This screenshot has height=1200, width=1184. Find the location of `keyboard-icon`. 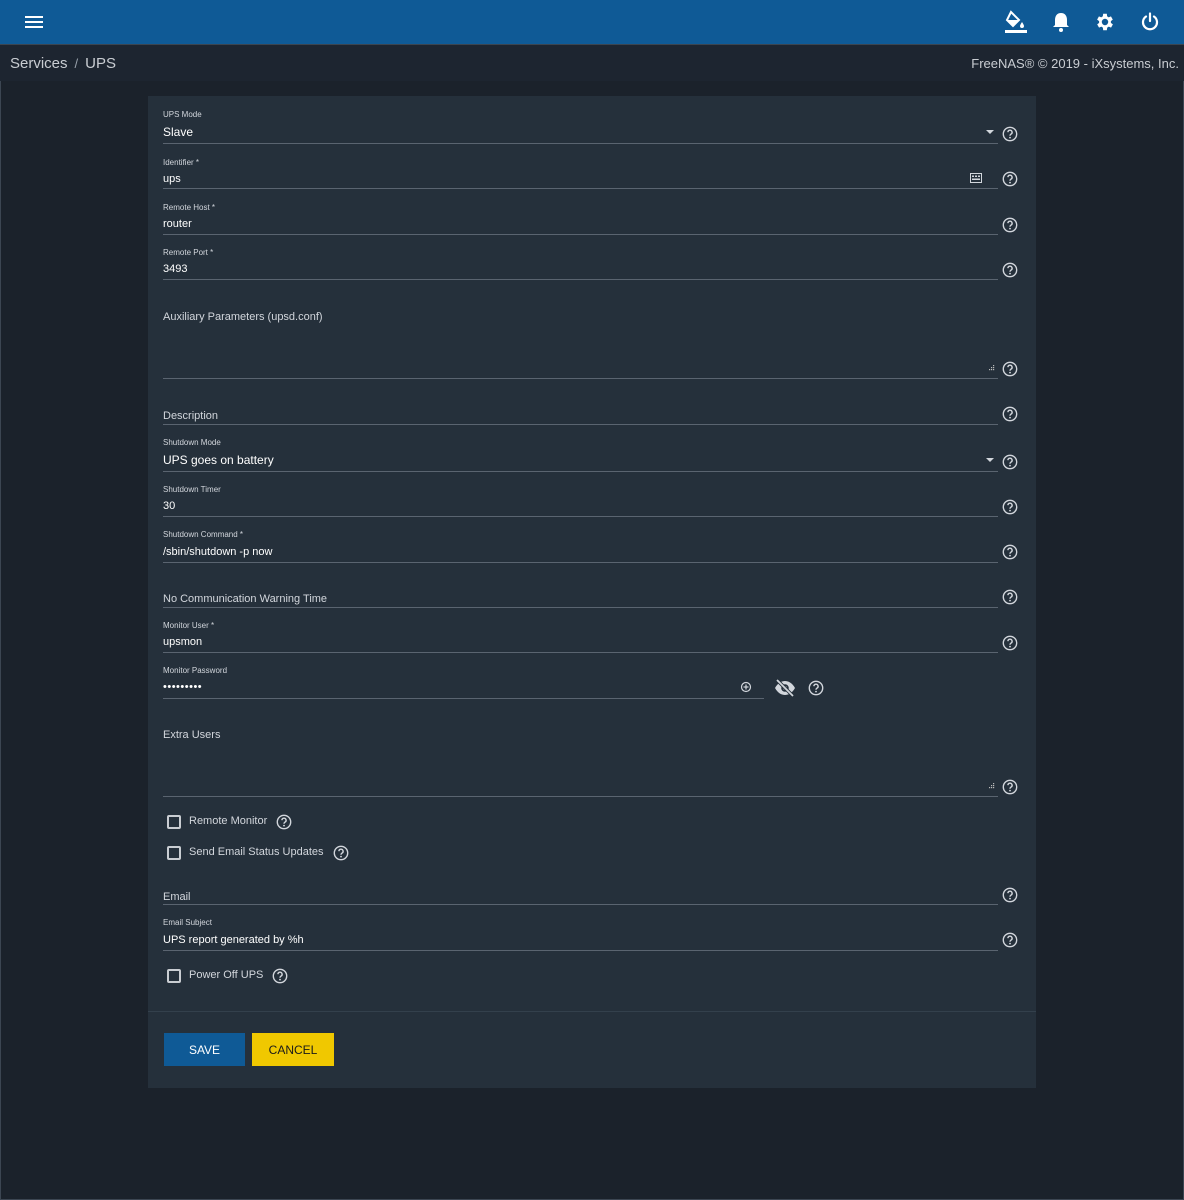

keyboard-icon is located at coordinates (976, 178).